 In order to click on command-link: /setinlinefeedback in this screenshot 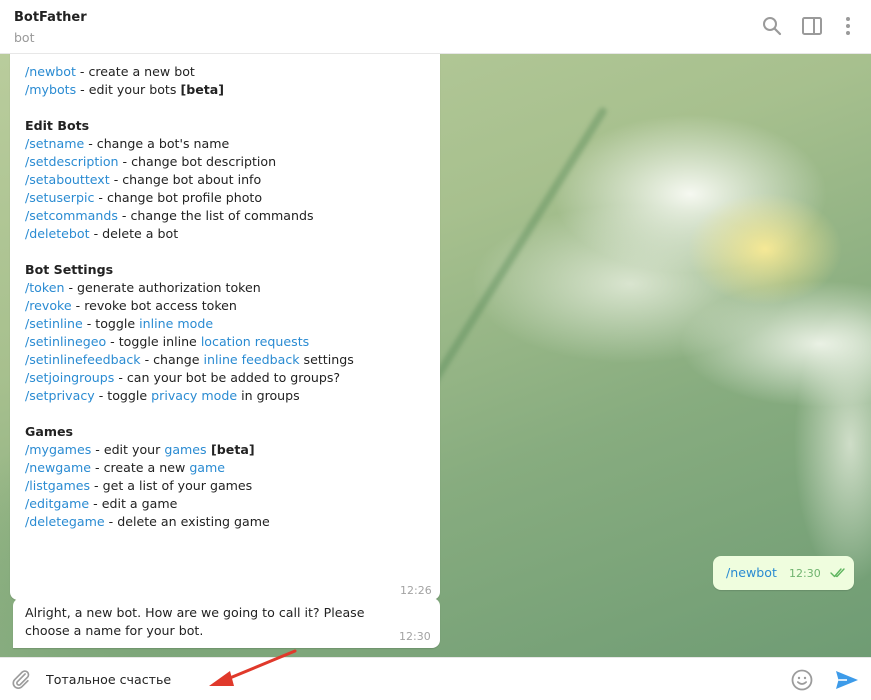, I will do `click(83, 359)`.